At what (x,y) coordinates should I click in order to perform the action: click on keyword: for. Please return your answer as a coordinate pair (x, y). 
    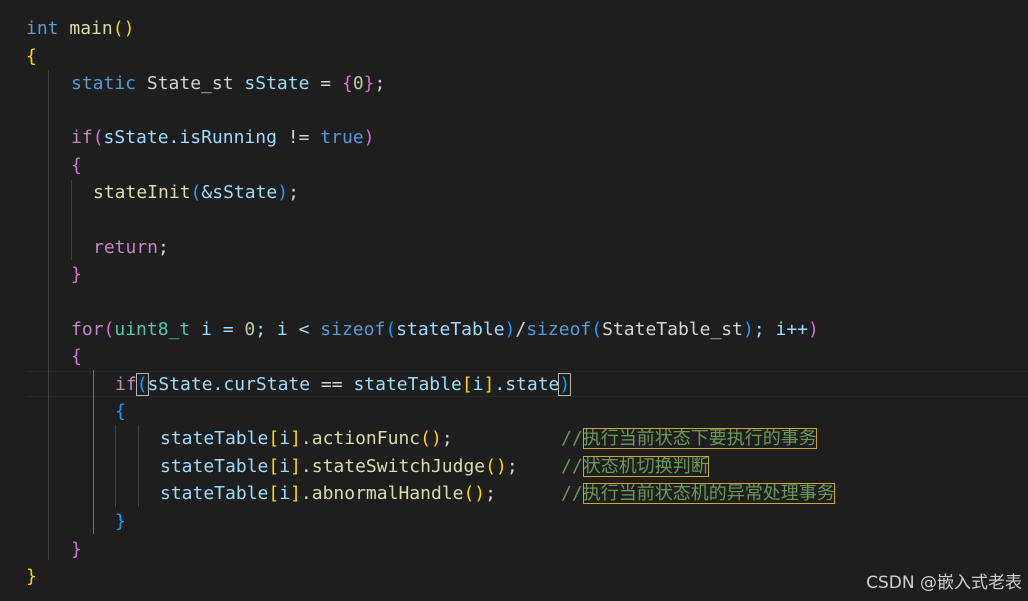
    Looking at the image, I should click on (87, 329).